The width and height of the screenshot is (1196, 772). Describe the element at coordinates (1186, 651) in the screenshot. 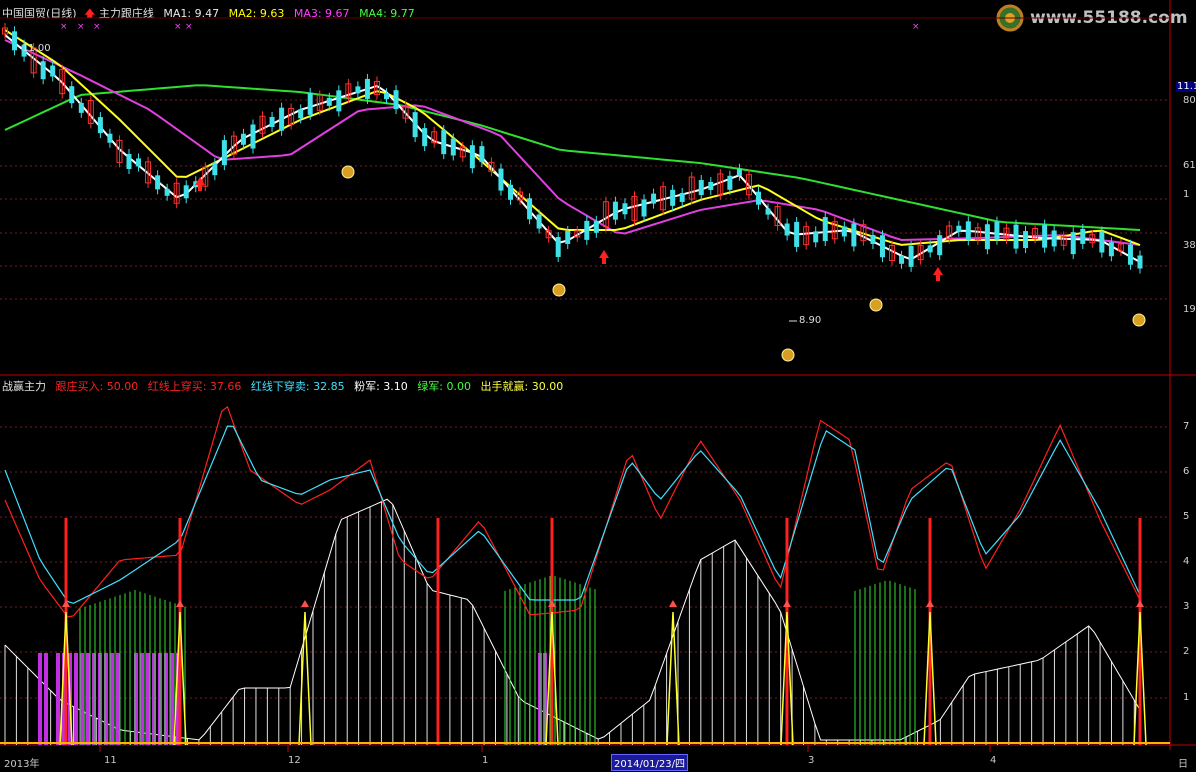

I see `indicator-tick: 2` at that location.